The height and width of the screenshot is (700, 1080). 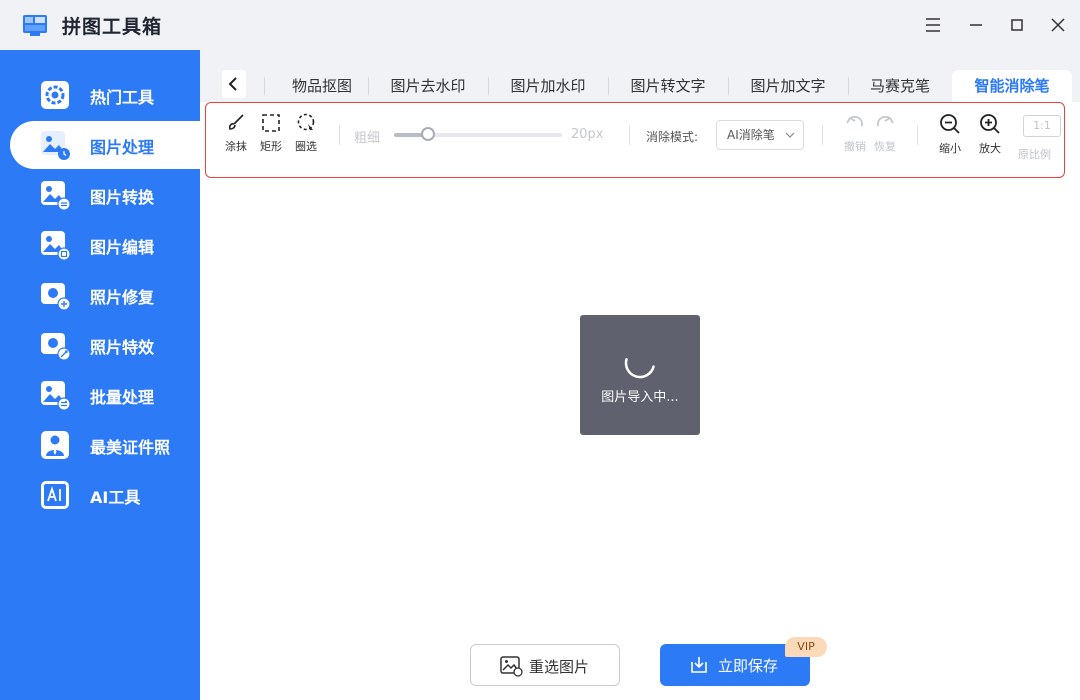 What do you see at coordinates (130, 447) in the screenshot?
I see `sidebar-item-label: 最美证件照` at bounding box center [130, 447].